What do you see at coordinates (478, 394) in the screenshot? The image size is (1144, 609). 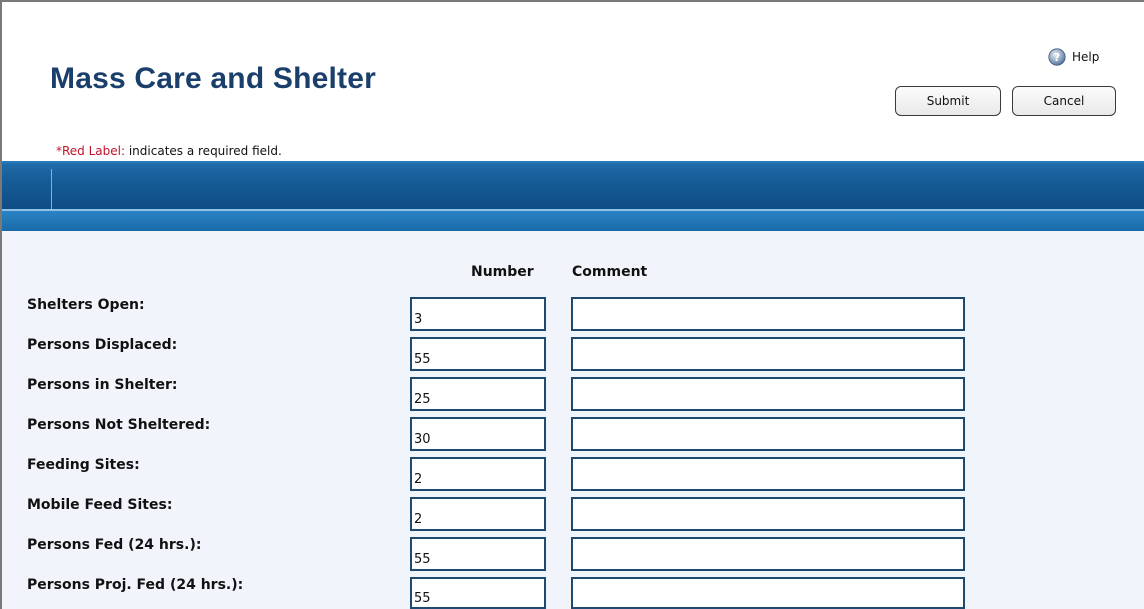 I see `persons-in-shelter-number-field` at bounding box center [478, 394].